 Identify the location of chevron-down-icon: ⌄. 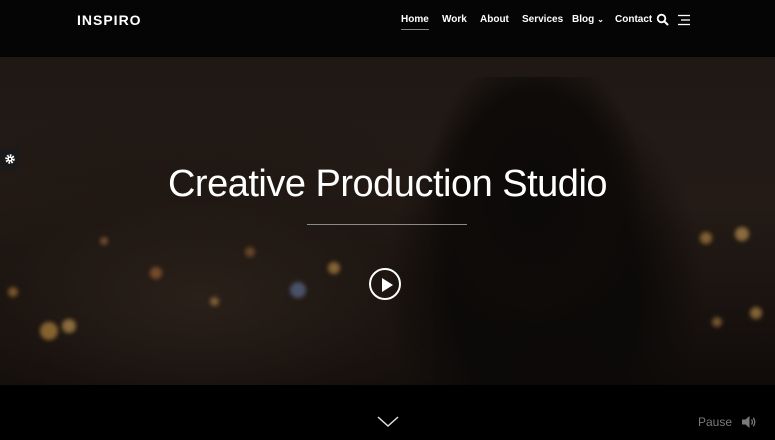
(600, 19).